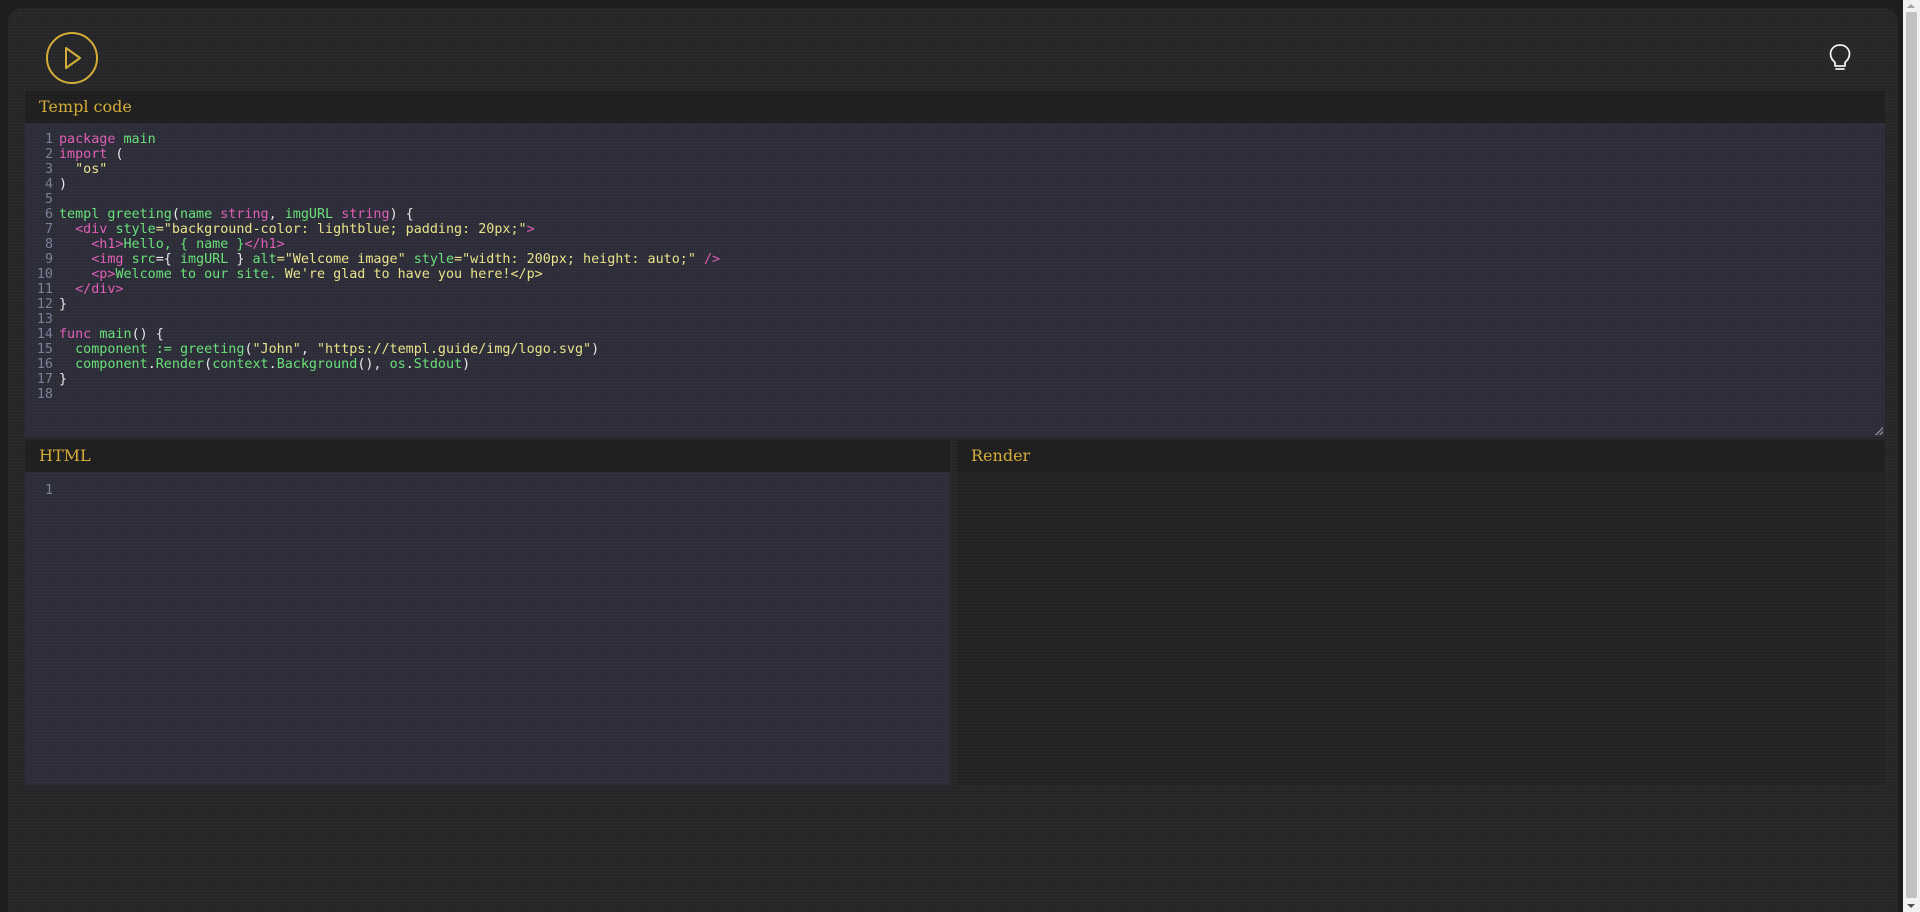  I want to click on code-token: import, so click(83, 154).